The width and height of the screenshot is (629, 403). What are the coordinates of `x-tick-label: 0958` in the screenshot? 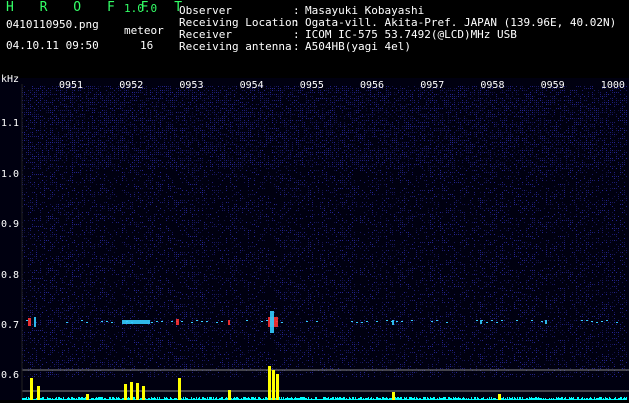 It's located at (492, 86).